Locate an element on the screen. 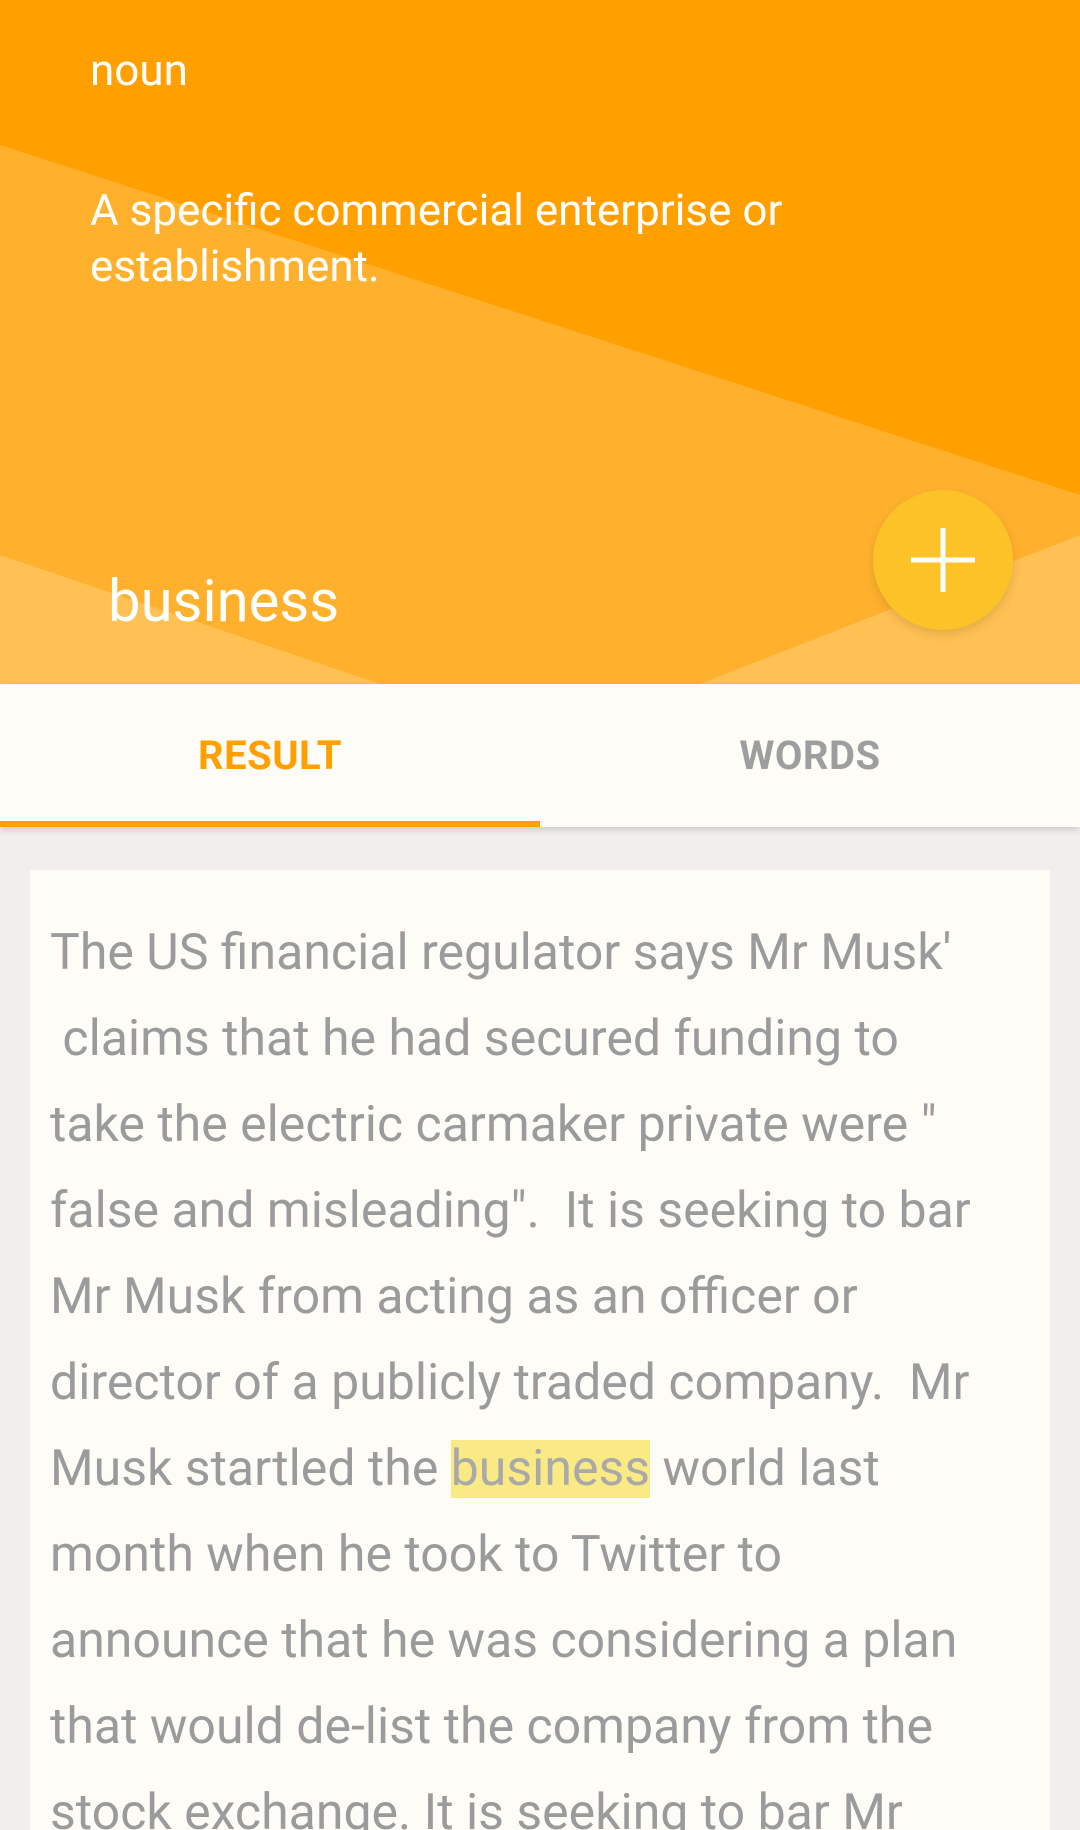 The image size is (1080, 1830). passage-line: Musk startled the business world last is located at coordinates (540, 1469).